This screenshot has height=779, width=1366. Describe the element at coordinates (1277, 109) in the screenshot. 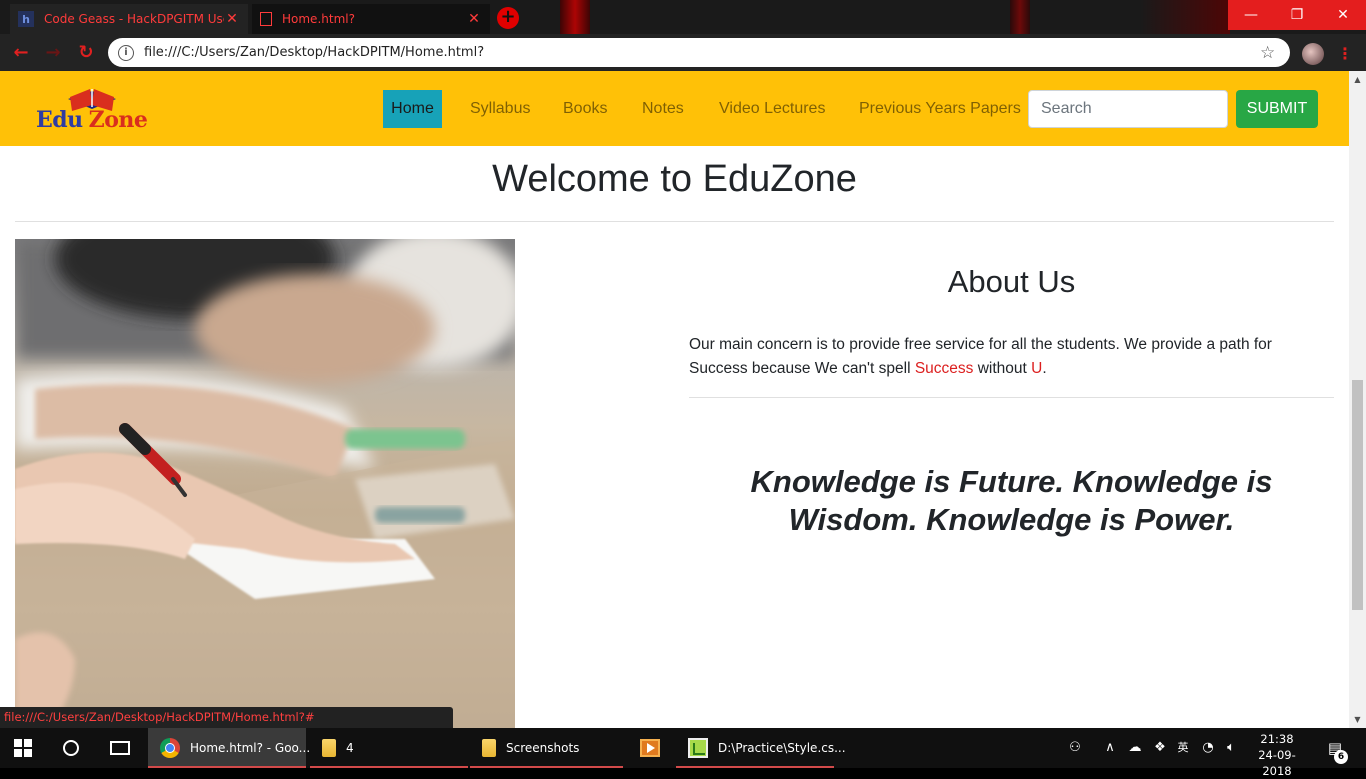

I see `submit-button: SUBMIT` at that location.